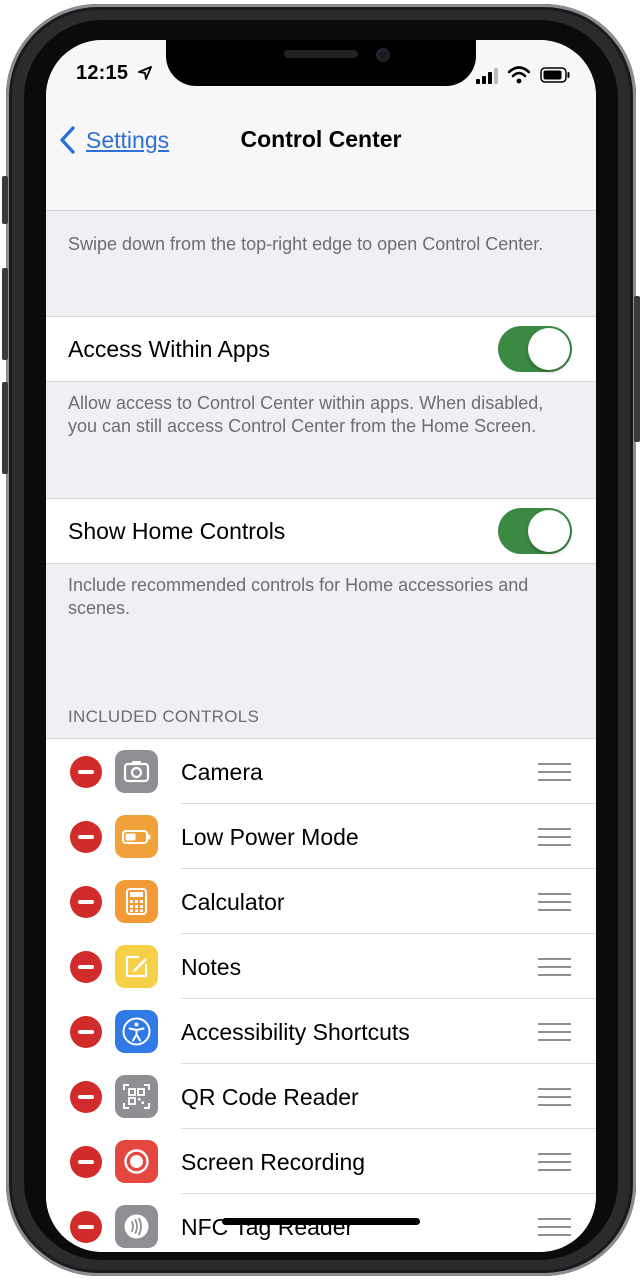 This screenshot has width=642, height=1280. What do you see at coordinates (136, 1161) in the screenshot?
I see `record-icon` at bounding box center [136, 1161].